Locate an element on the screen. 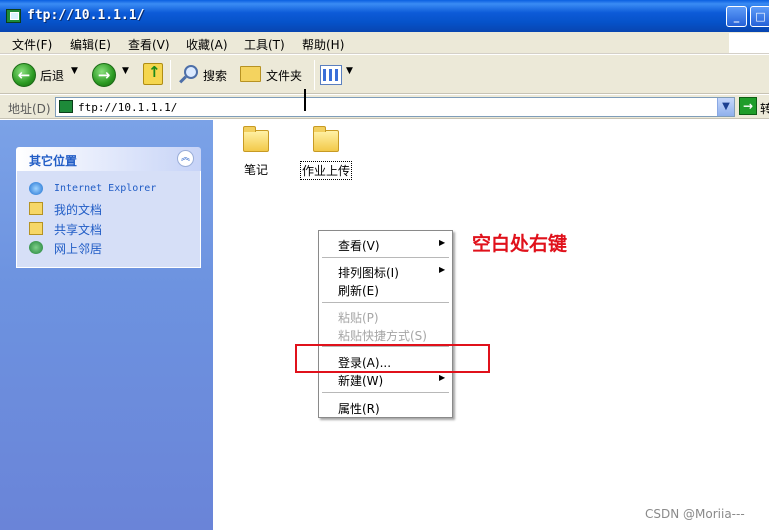 Image resolution: width=769 pixels, height=530 pixels. back-dropdown-icon: ▼ is located at coordinates (74, 71).